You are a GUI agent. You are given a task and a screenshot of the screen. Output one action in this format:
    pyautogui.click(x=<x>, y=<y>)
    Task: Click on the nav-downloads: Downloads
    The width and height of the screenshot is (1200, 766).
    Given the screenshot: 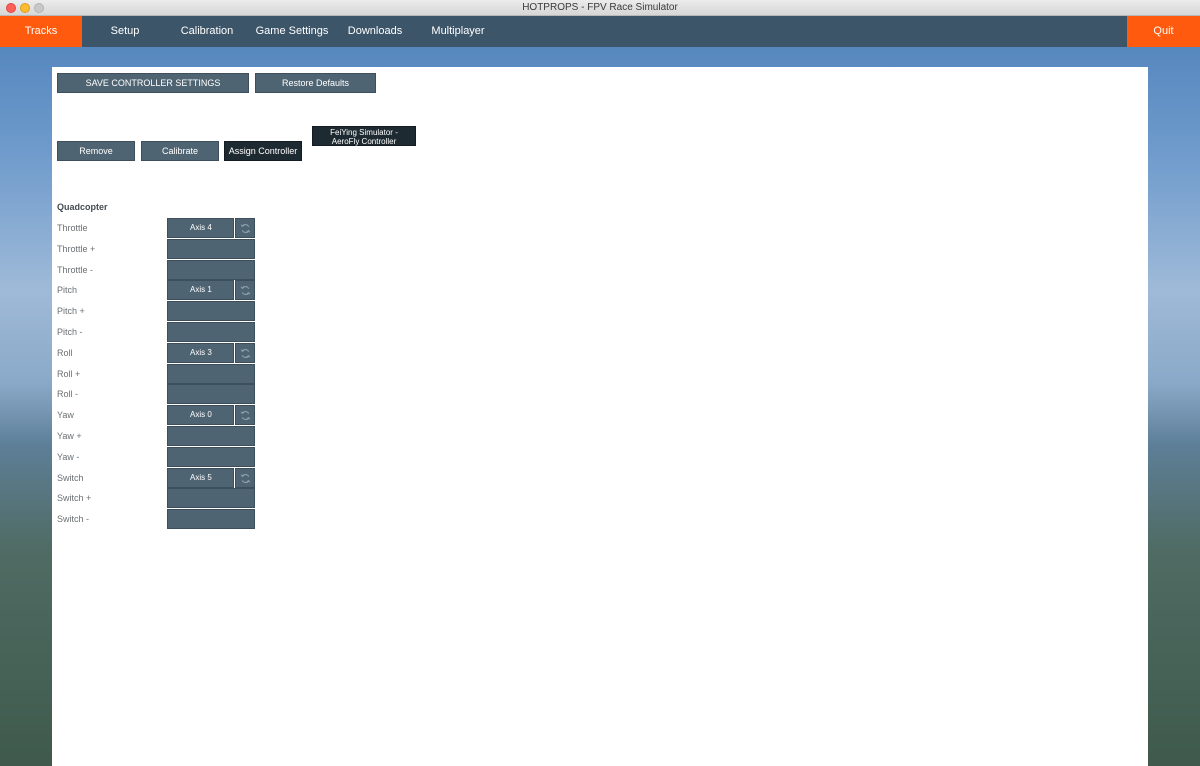 What is the action you would take?
    pyautogui.click(x=375, y=31)
    